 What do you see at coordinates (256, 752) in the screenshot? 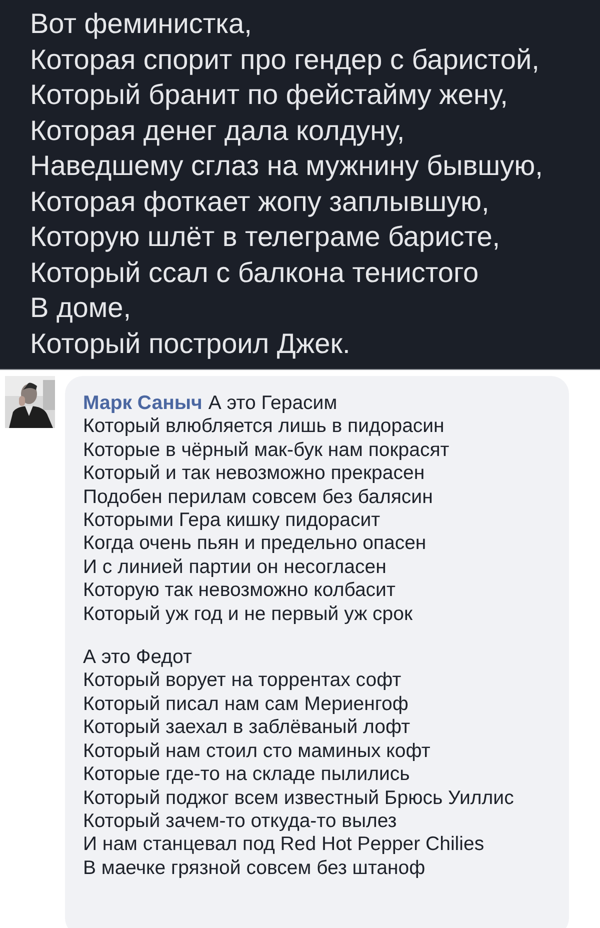
I see `comment-line: Который нам стоил сто маминых кофт` at bounding box center [256, 752].